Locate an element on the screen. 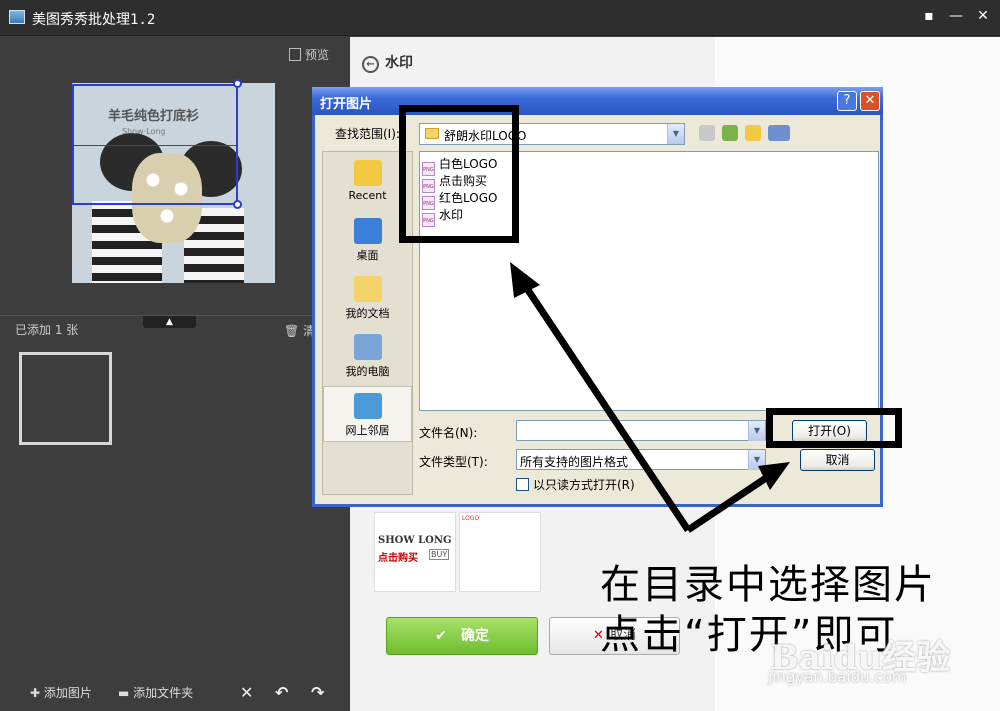 This screenshot has height=711, width=1000. arrow-head is located at coordinates (525, 280).